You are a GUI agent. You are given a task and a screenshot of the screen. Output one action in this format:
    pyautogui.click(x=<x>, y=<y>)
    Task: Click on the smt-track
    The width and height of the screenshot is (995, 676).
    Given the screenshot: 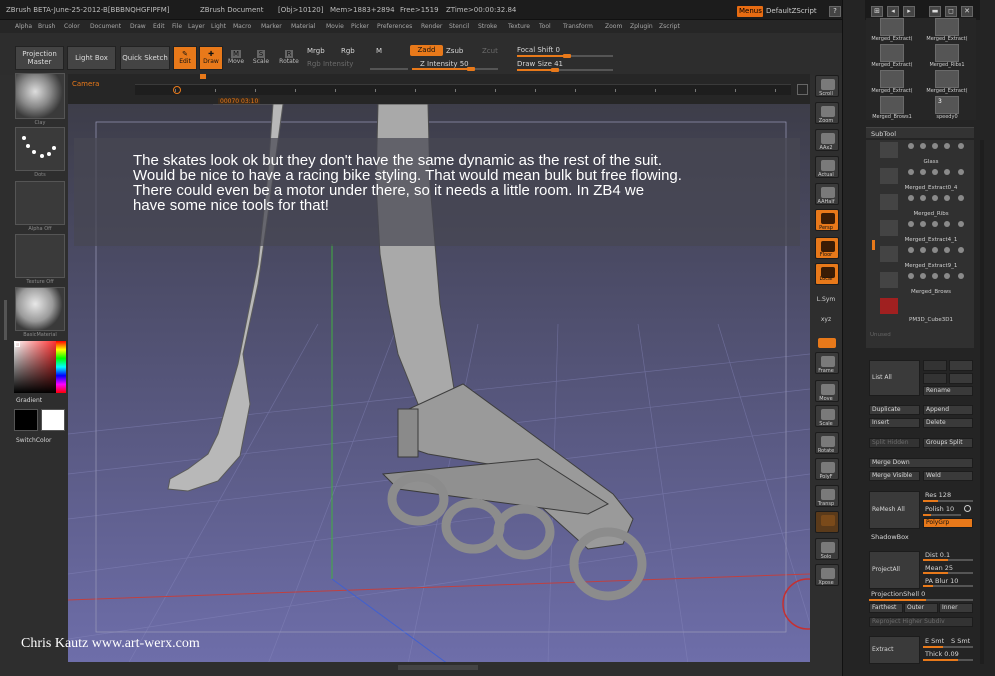 What is the action you would take?
    pyautogui.click(x=948, y=647)
    